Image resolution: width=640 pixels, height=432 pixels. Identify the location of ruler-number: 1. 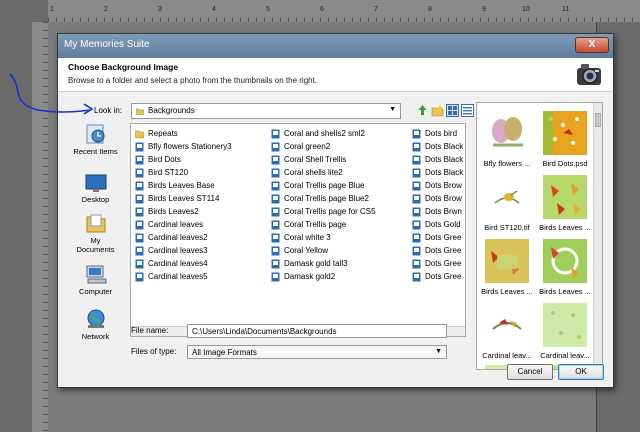
(52, 9).